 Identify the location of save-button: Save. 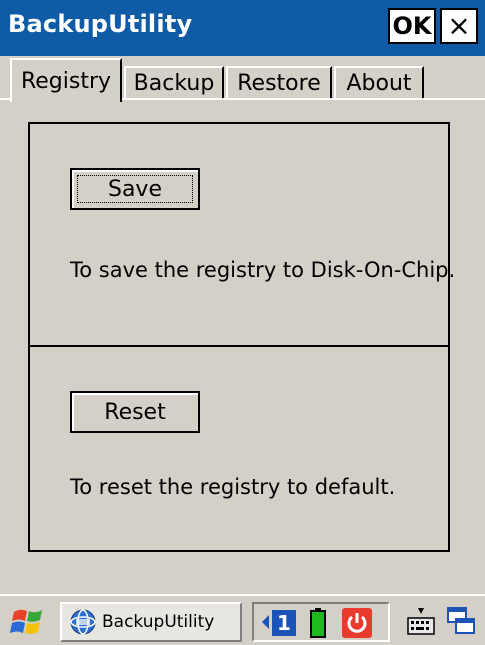
(135, 189).